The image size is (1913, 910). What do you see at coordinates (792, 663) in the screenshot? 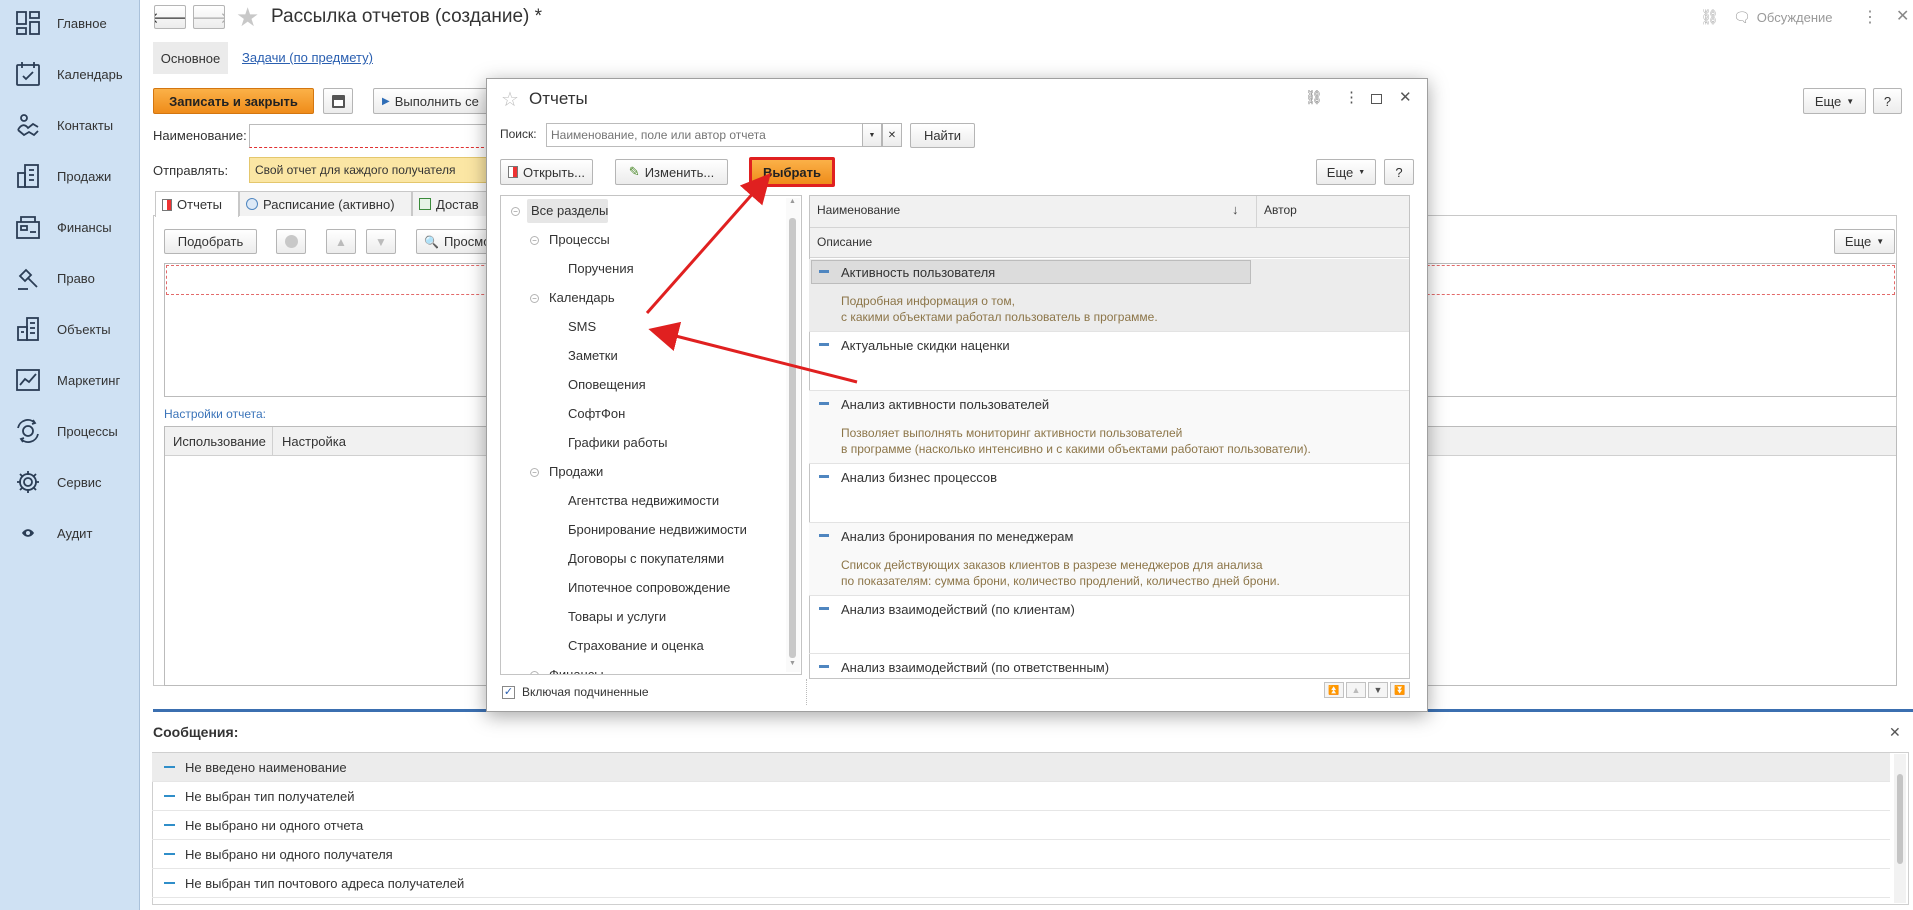
I see `scroll-down-icon: ▼` at bounding box center [792, 663].